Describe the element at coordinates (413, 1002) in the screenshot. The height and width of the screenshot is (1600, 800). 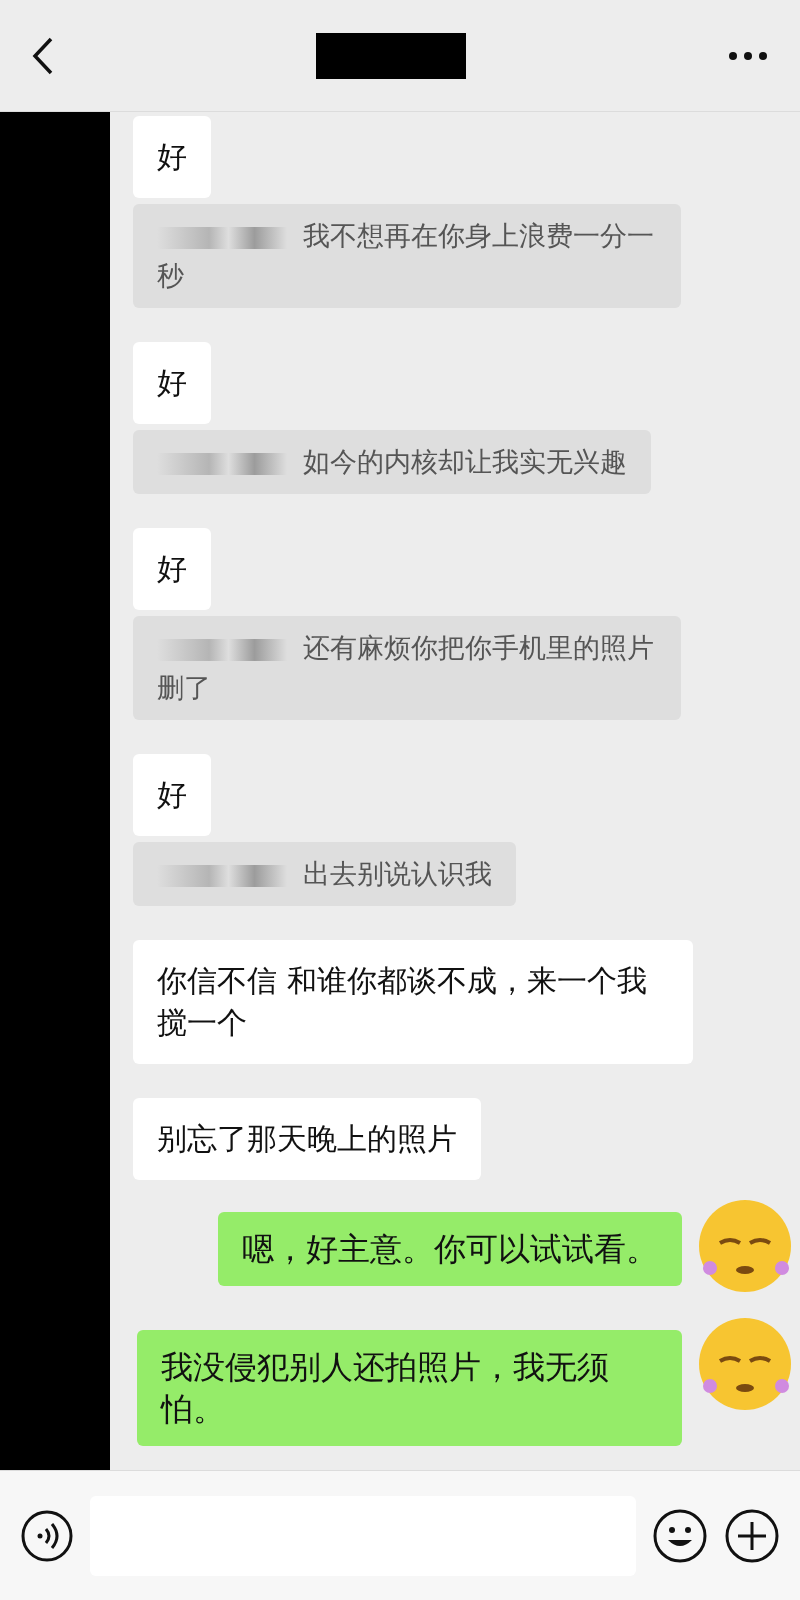
I see `message-bubble: 你信不信 和谁你都谈不成，来一个我搅一个` at that location.